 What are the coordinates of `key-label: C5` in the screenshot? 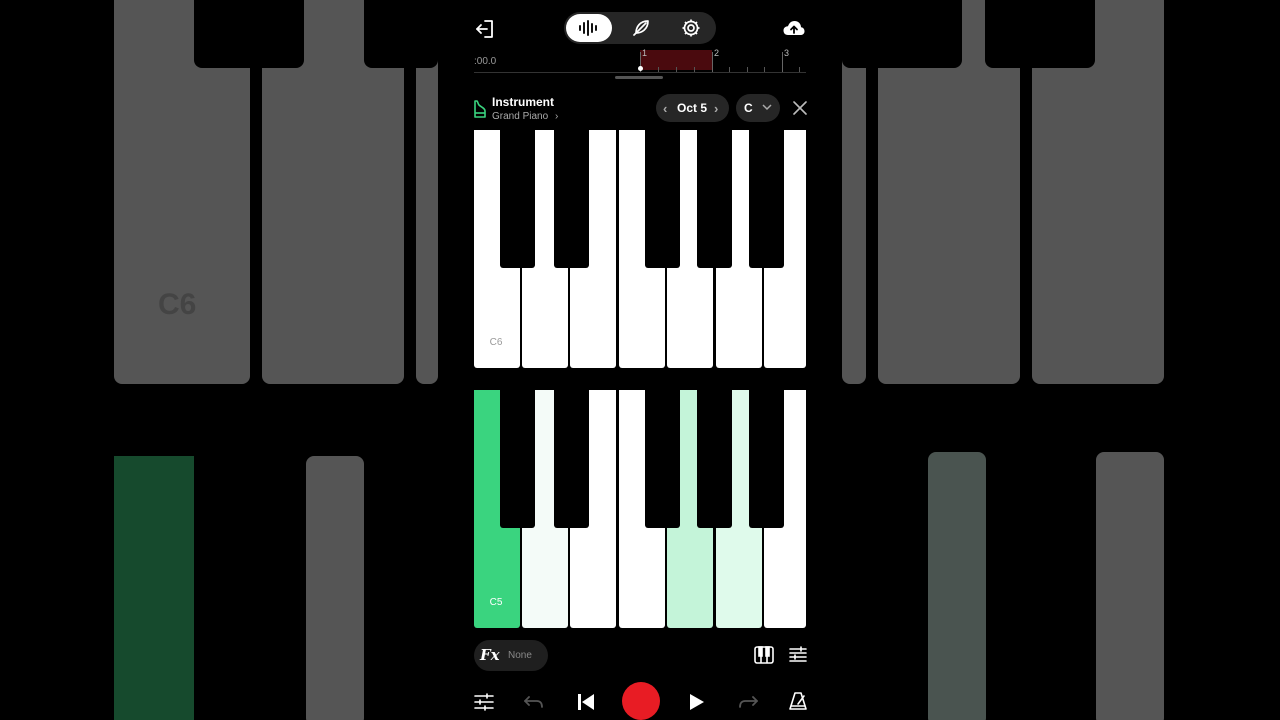 It's located at (496, 602).